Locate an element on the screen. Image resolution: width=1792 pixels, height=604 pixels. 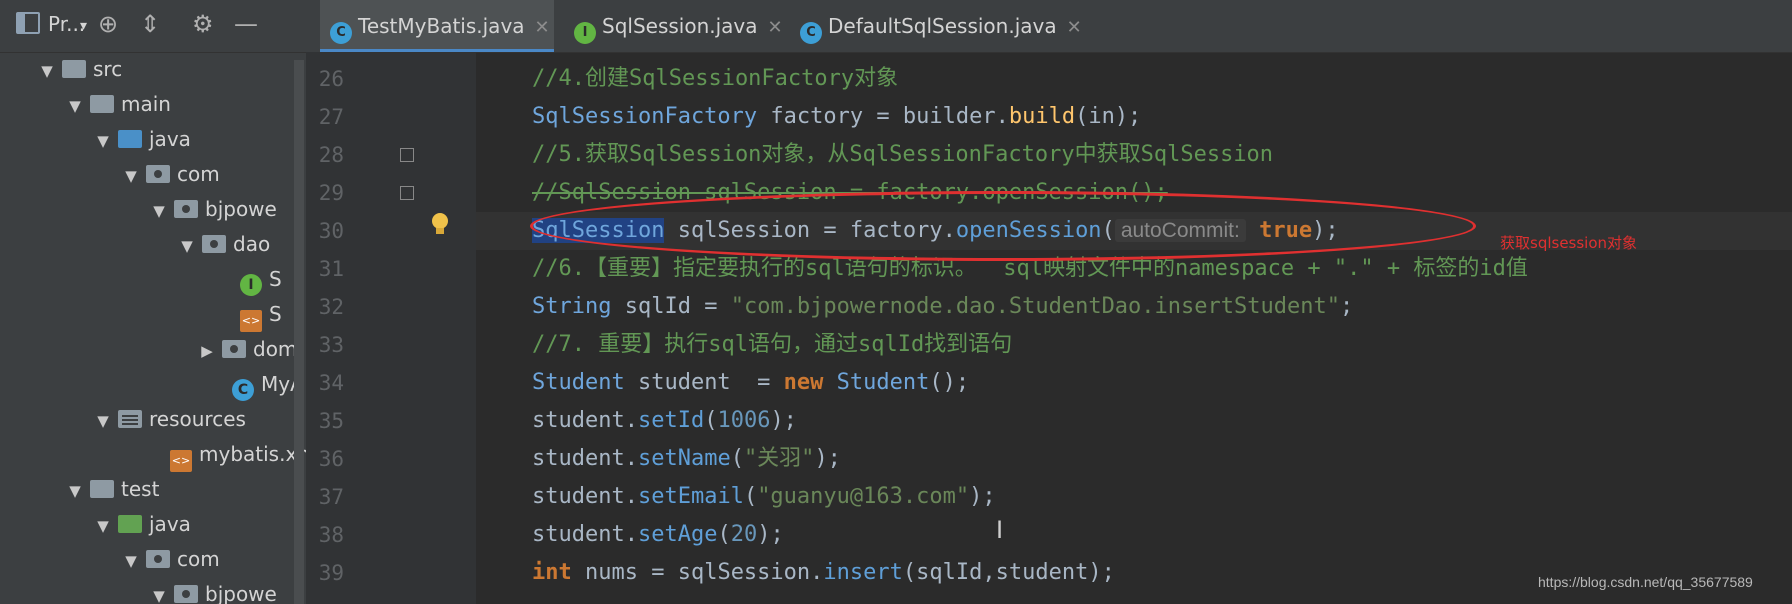
tab-sqlsession: I SqlSession.java ✕ is located at coordinates (673, 26).